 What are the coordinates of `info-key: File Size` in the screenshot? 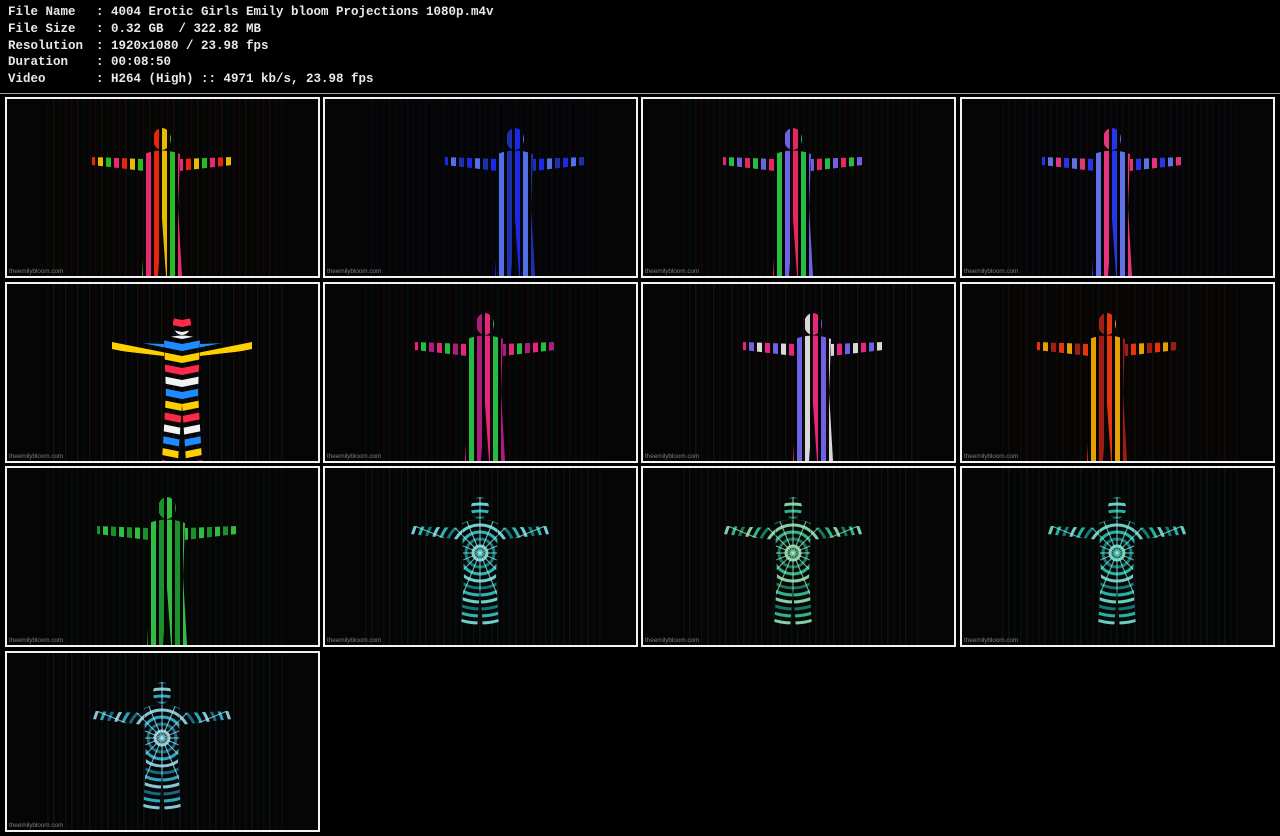 It's located at (42, 28).